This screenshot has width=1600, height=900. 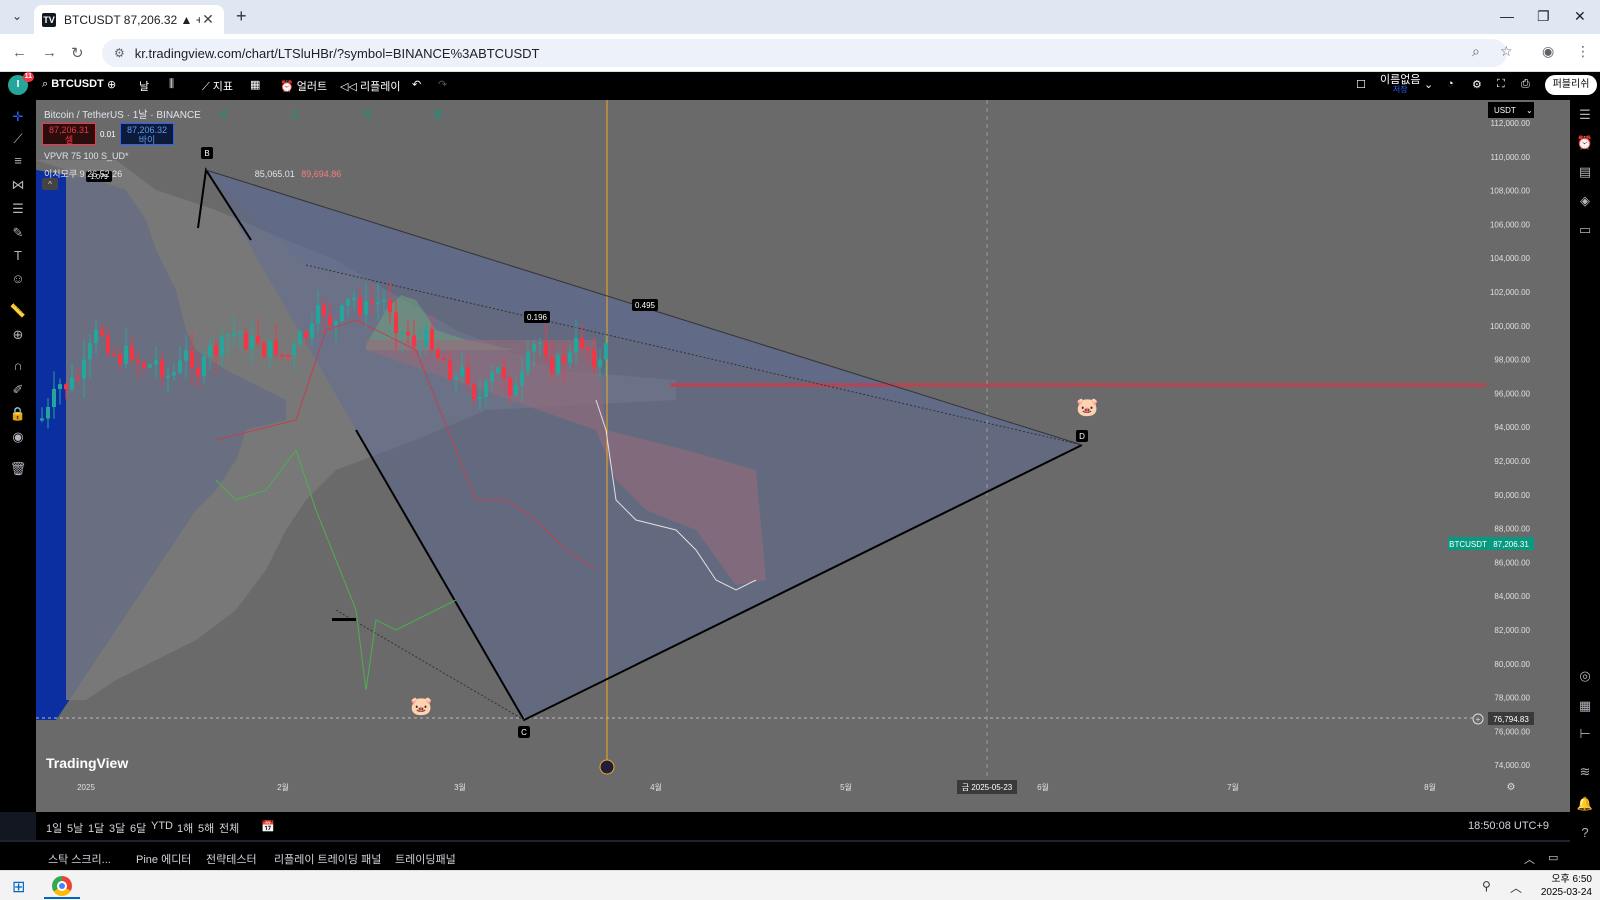 What do you see at coordinates (241, 16) in the screenshot?
I see `new-tab-icon: +` at bounding box center [241, 16].